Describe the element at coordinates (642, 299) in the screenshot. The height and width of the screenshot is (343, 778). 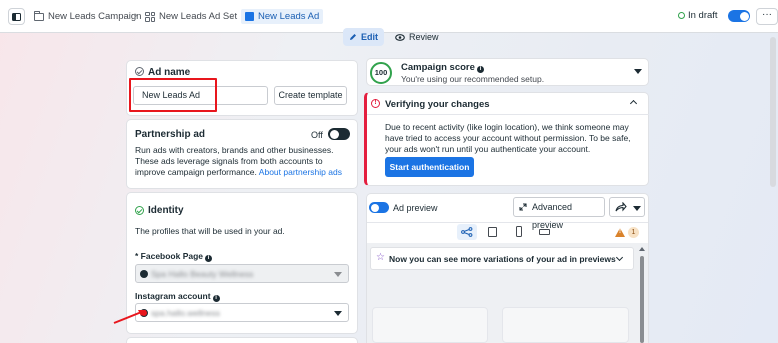
I see `preview-scrollbar` at that location.